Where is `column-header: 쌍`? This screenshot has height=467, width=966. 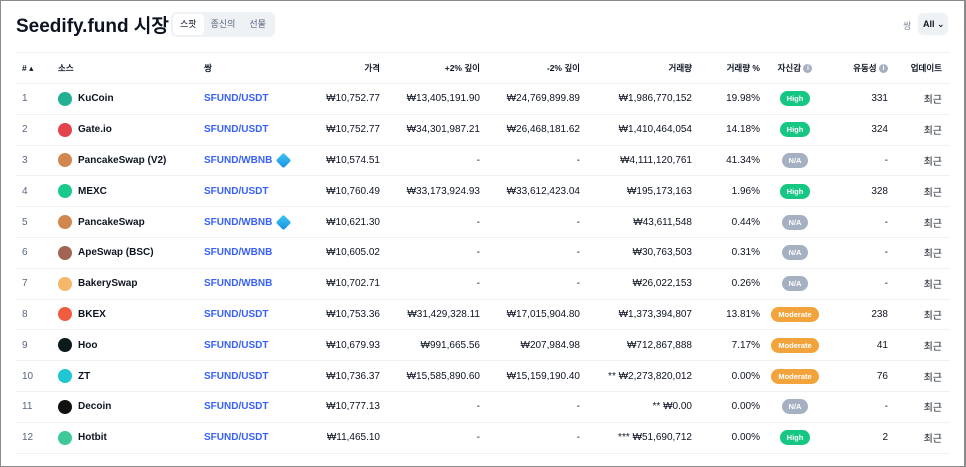
column-header: 쌍 is located at coordinates (253, 68).